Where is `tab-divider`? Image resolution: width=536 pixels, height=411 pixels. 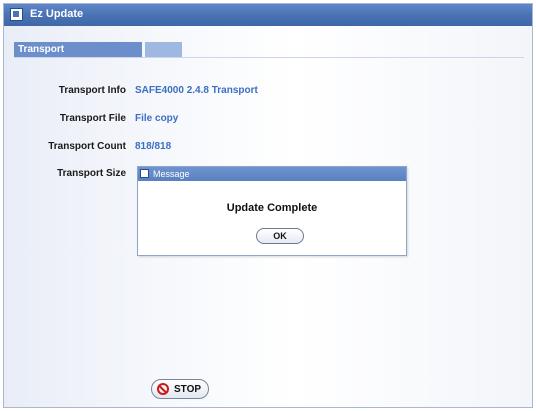
tab-divider is located at coordinates (269, 57).